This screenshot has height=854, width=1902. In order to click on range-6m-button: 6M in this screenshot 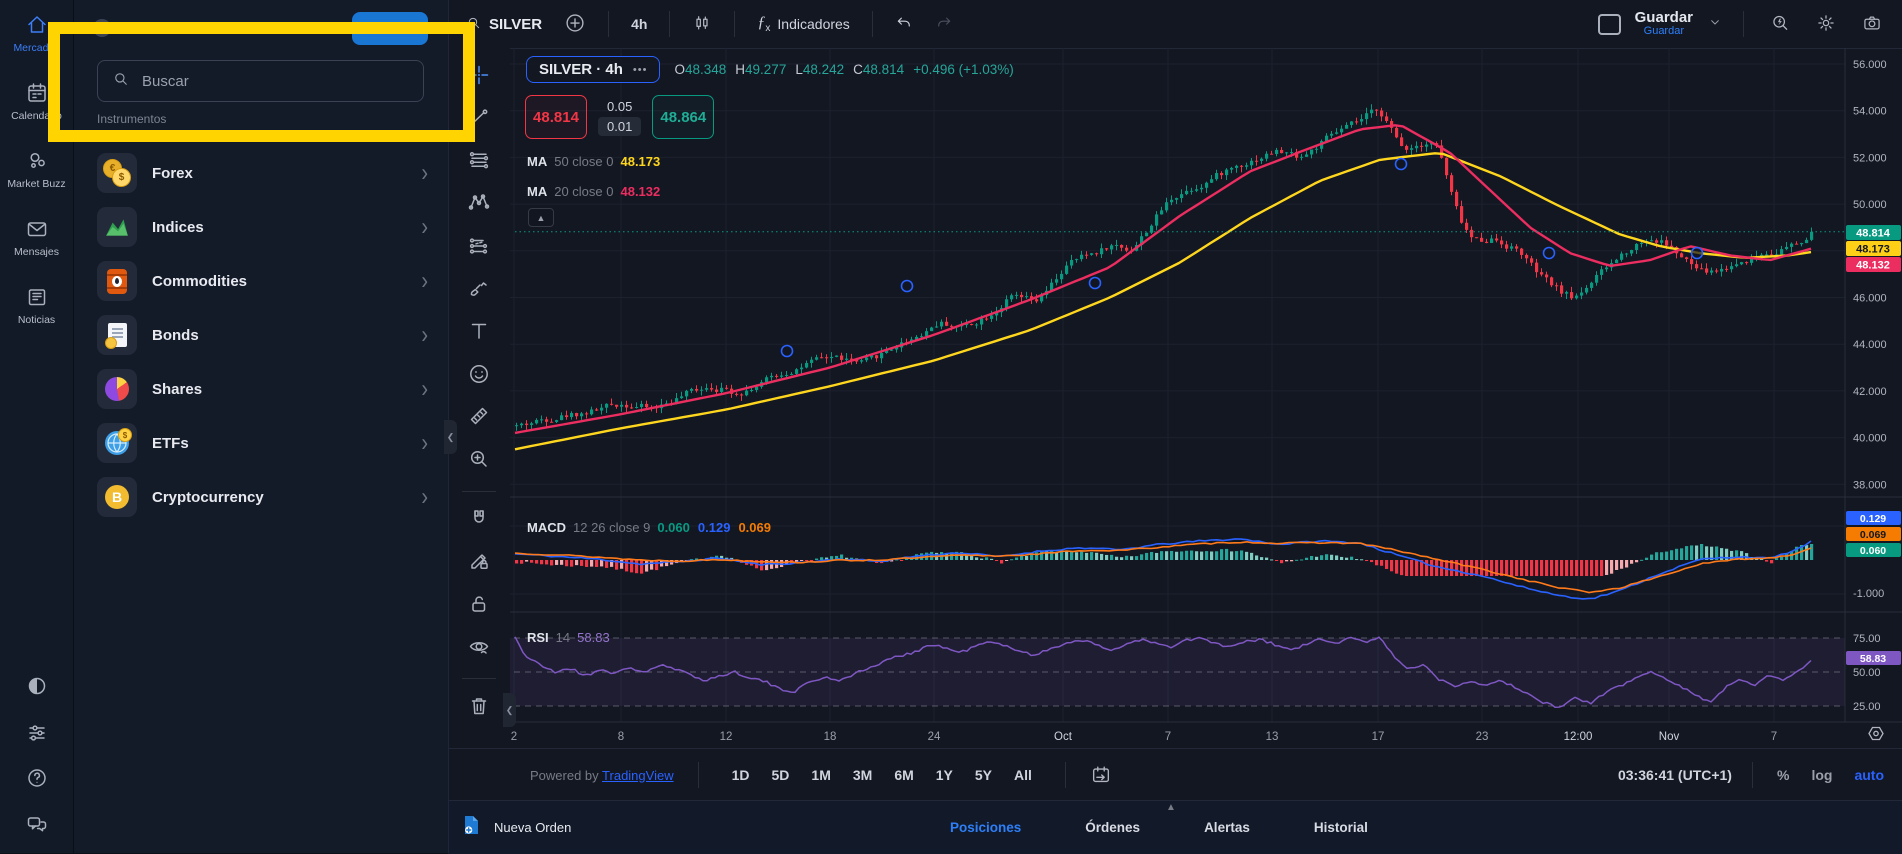, I will do `click(903, 775)`.